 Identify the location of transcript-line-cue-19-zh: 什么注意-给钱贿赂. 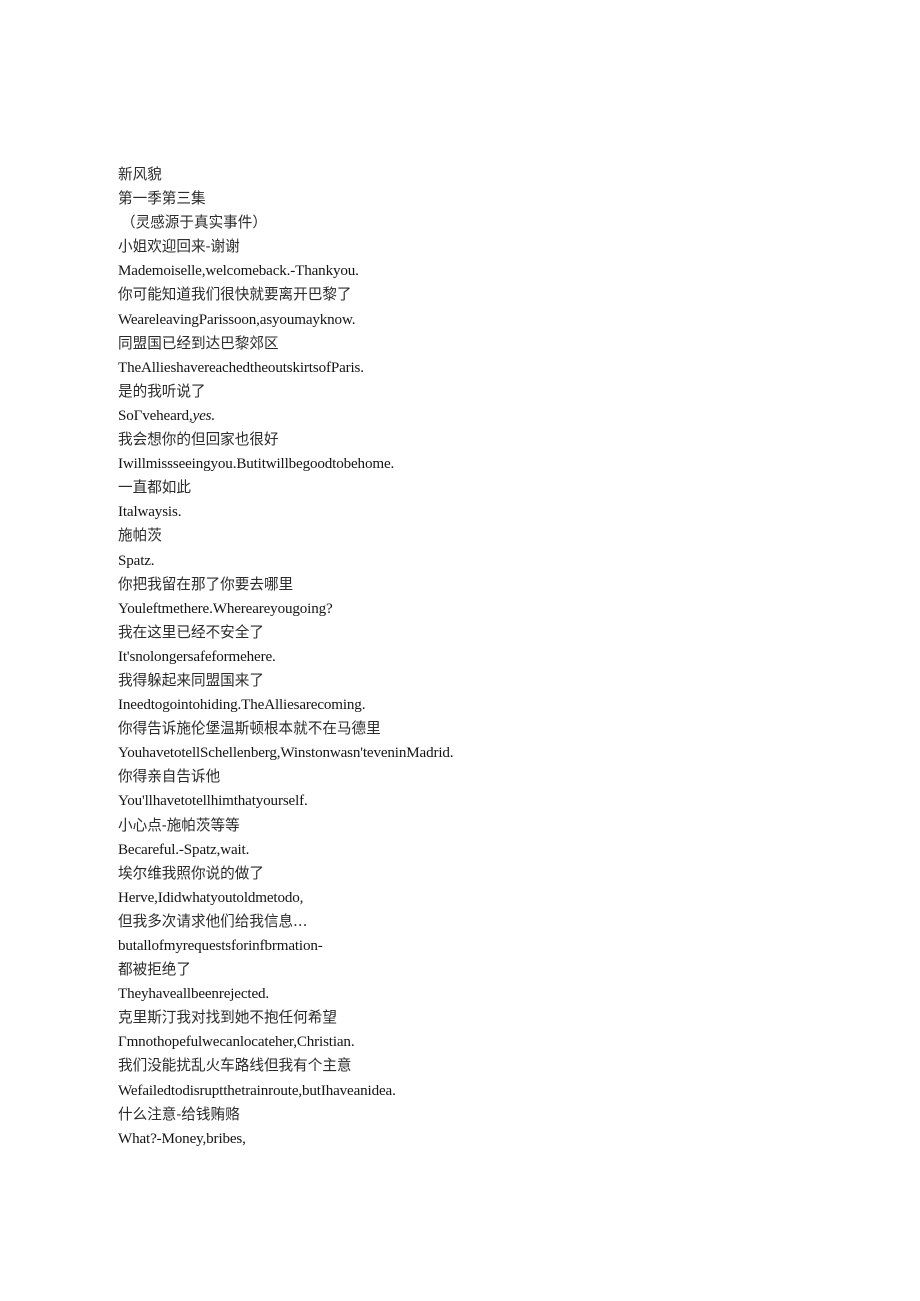
(179, 1114).